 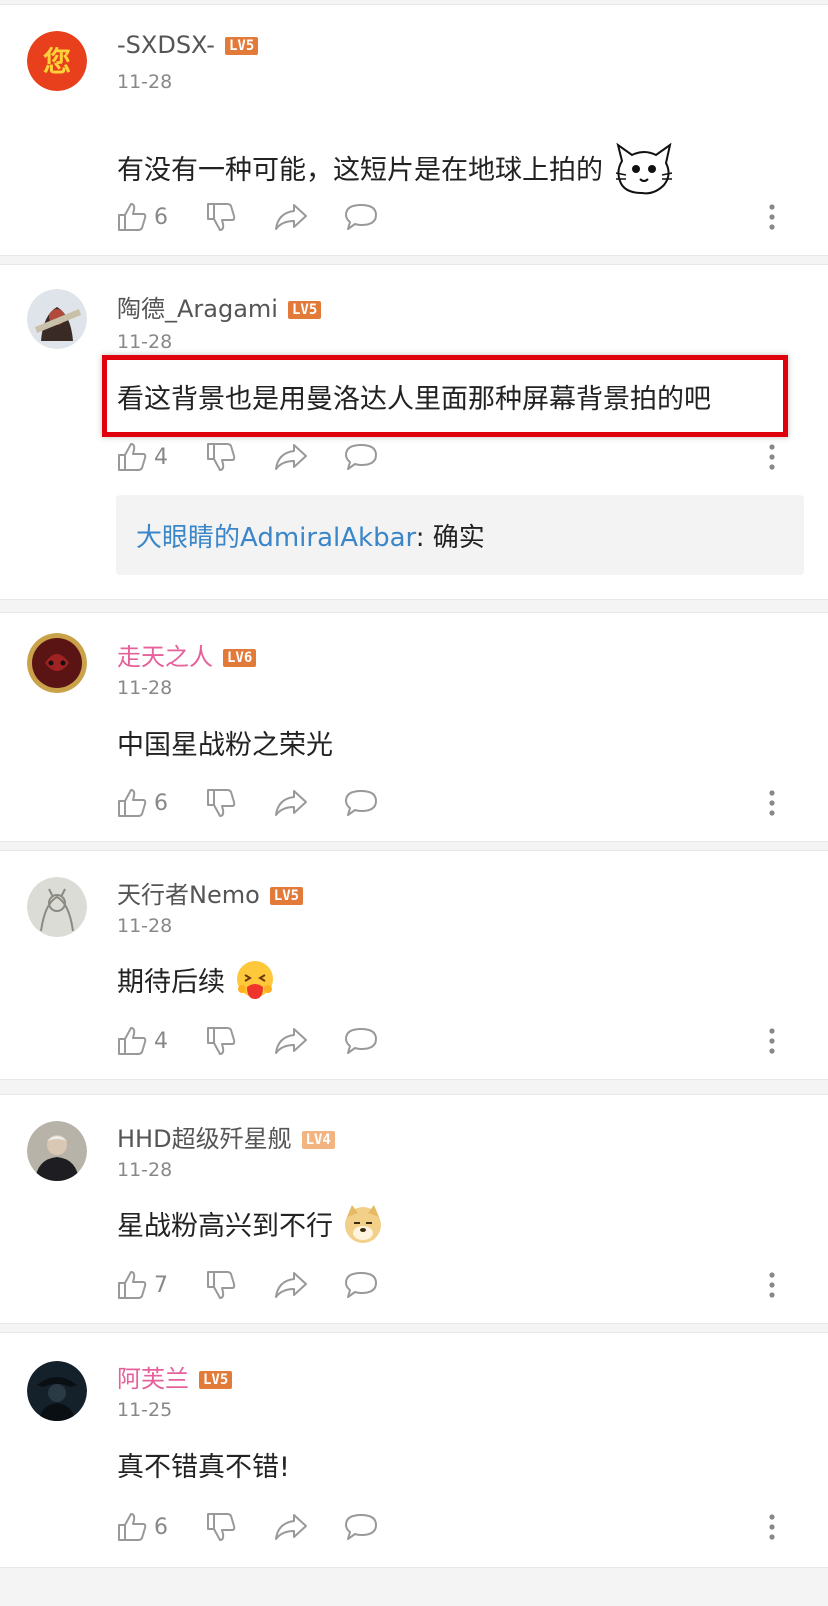 I want to click on comment-text: 中国星战粉之荣光, so click(x=225, y=742).